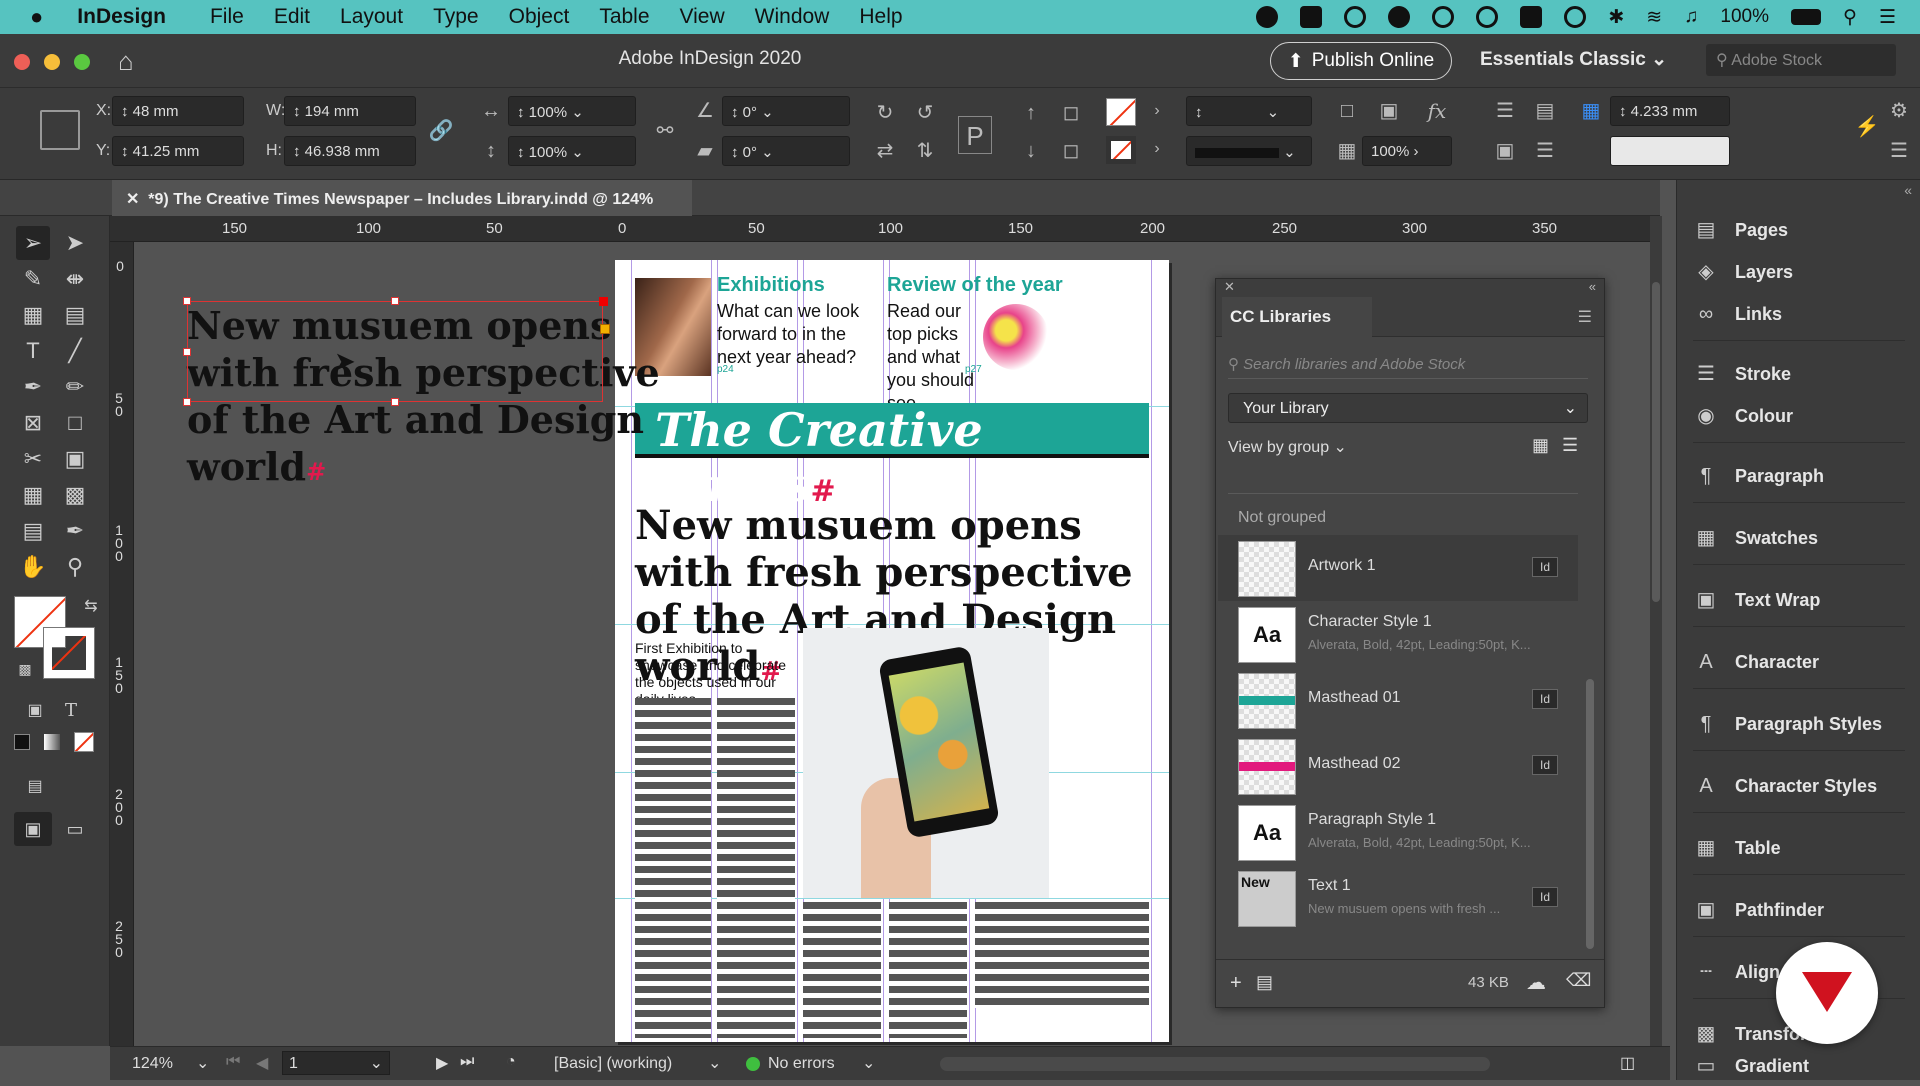 This screenshot has width=1920, height=1086. I want to click on adobe-stock-search: ⚲ Adobe Stock, so click(1801, 60).